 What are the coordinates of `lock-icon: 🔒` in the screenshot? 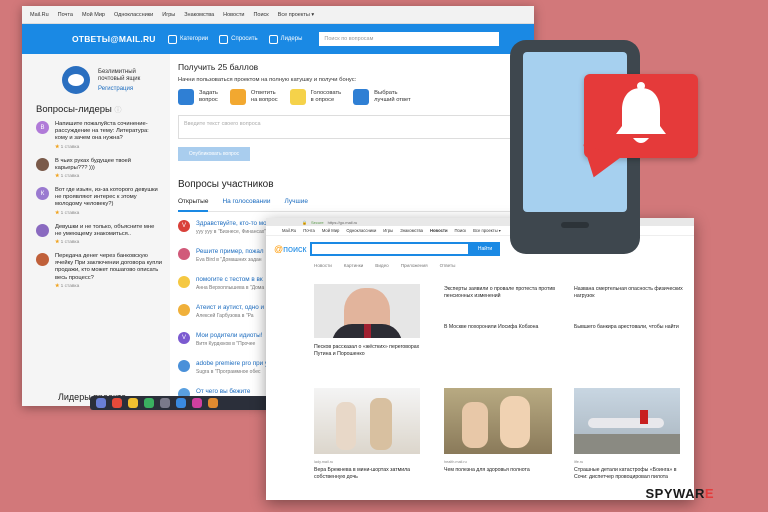 It's located at (304, 222).